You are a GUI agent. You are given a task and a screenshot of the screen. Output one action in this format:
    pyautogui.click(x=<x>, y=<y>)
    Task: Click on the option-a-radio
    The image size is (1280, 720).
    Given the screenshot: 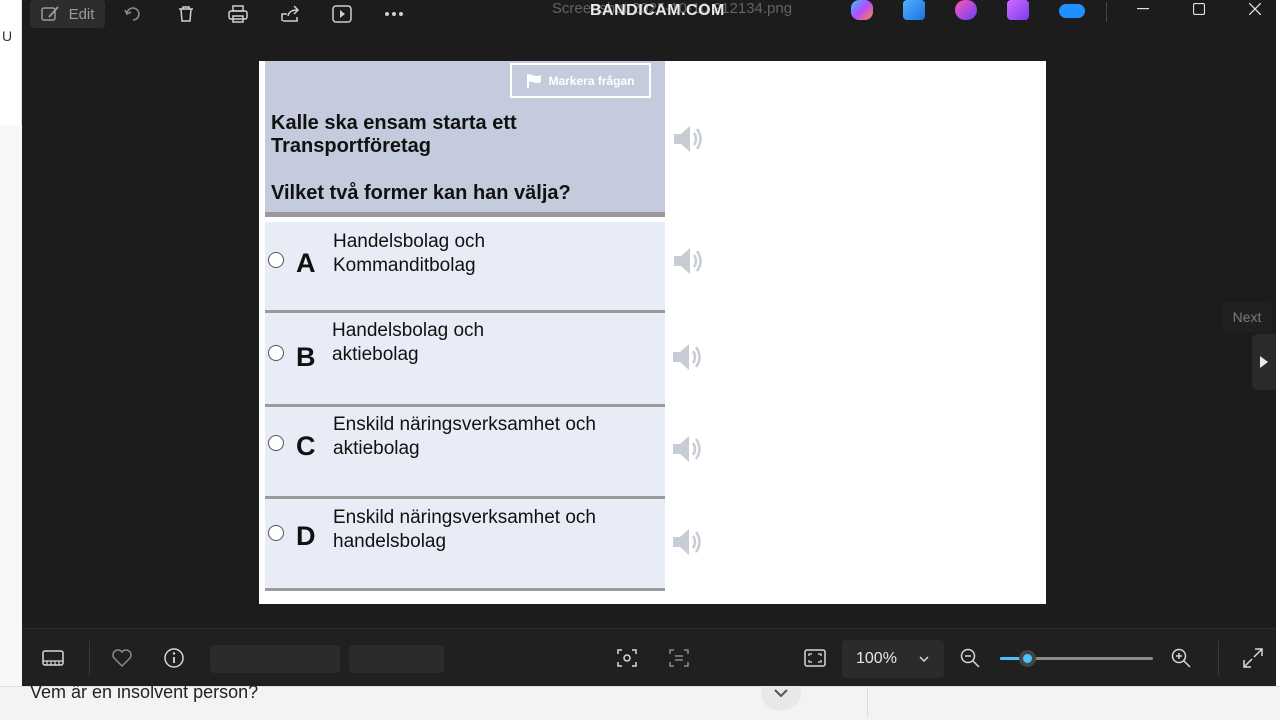 What is the action you would take?
    pyautogui.click(x=276, y=260)
    